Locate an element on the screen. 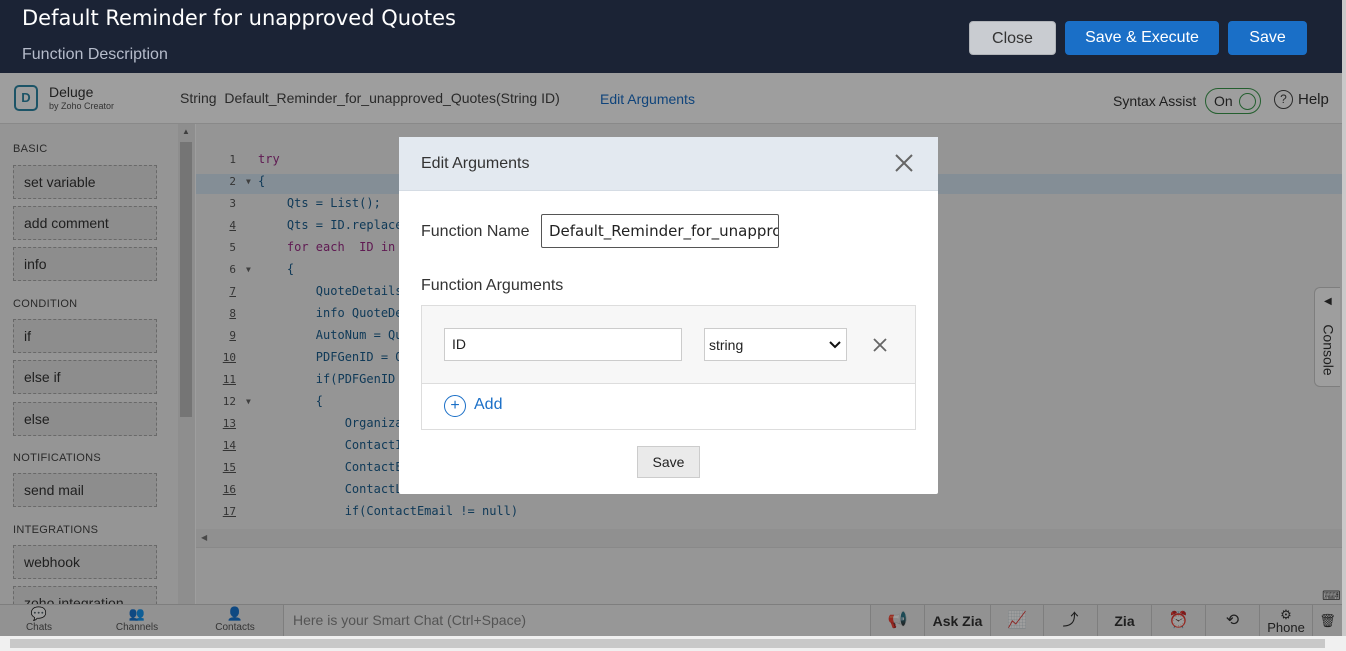 This screenshot has width=1346, height=651. arguments-list: ID string + Add is located at coordinates (668, 367).